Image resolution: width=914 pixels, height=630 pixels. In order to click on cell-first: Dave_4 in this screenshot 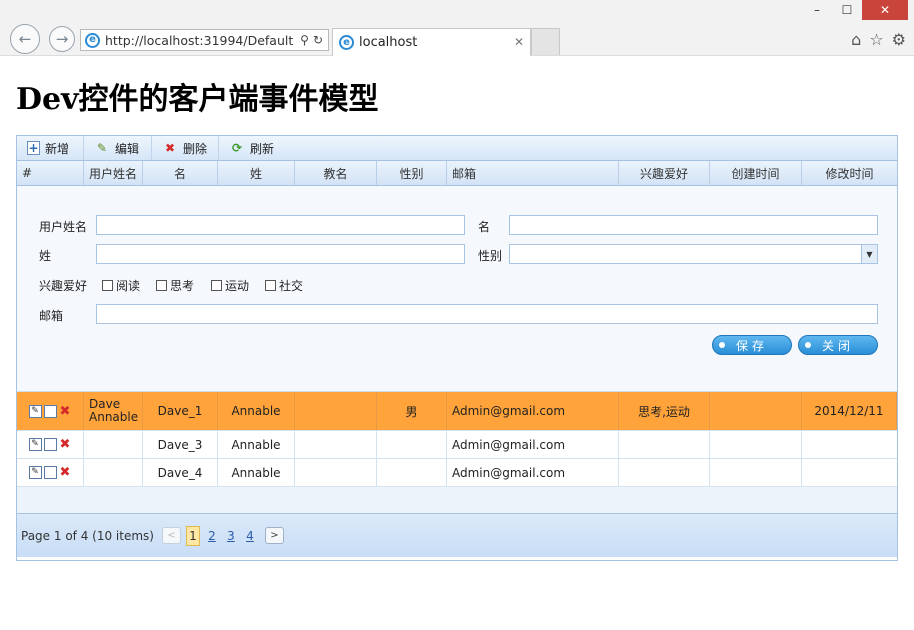, I will do `click(180, 472)`.